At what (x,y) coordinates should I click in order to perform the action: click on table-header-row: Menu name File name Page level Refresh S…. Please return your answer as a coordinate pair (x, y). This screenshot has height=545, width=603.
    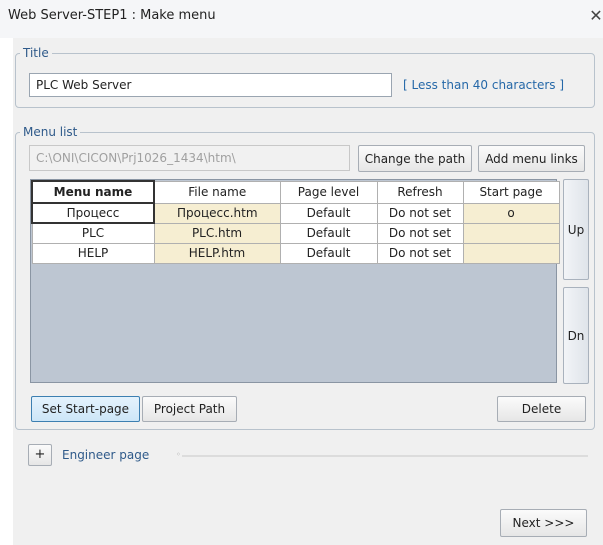
    Looking at the image, I should click on (295, 192).